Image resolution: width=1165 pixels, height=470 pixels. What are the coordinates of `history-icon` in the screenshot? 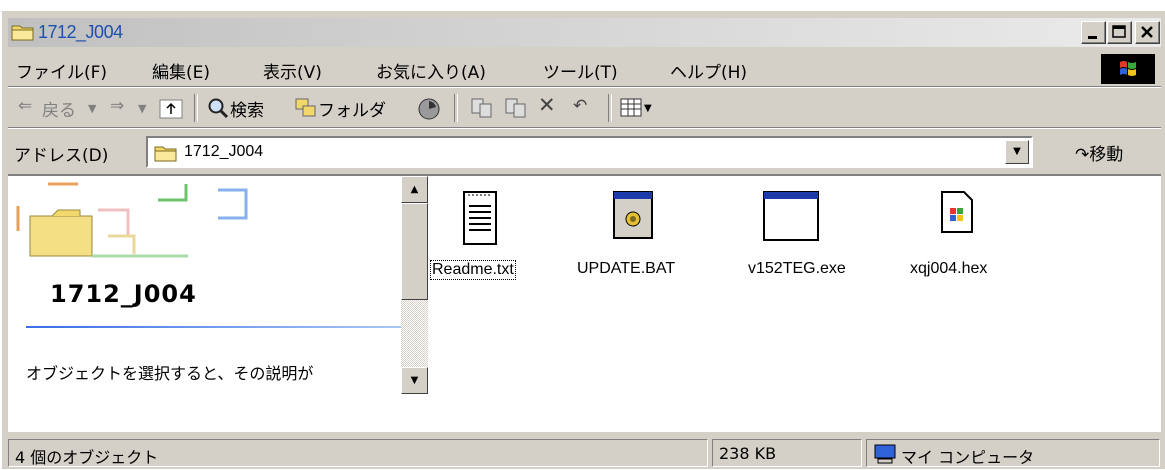 It's located at (429, 109).